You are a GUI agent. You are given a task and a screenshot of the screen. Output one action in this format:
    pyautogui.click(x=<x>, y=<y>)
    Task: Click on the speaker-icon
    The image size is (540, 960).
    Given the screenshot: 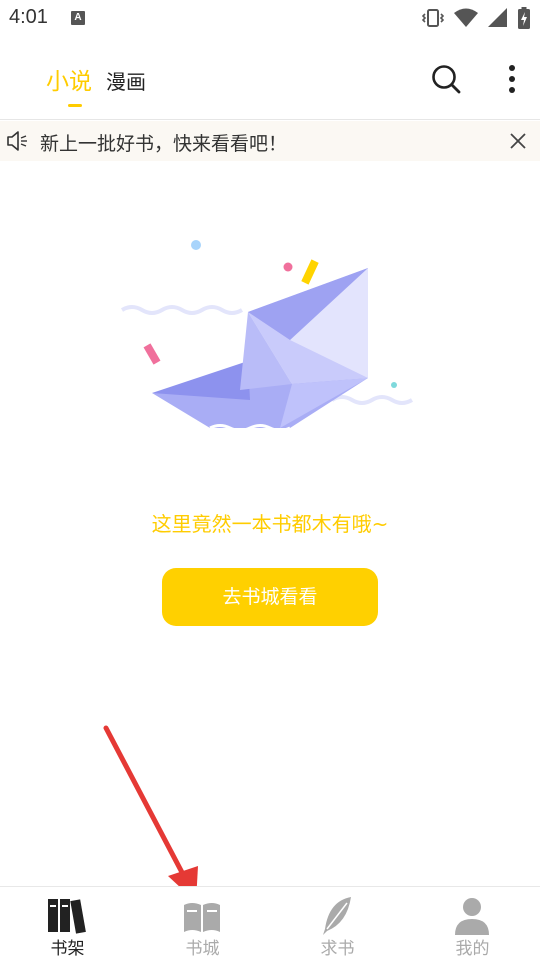 What is the action you would take?
    pyautogui.click(x=17, y=141)
    